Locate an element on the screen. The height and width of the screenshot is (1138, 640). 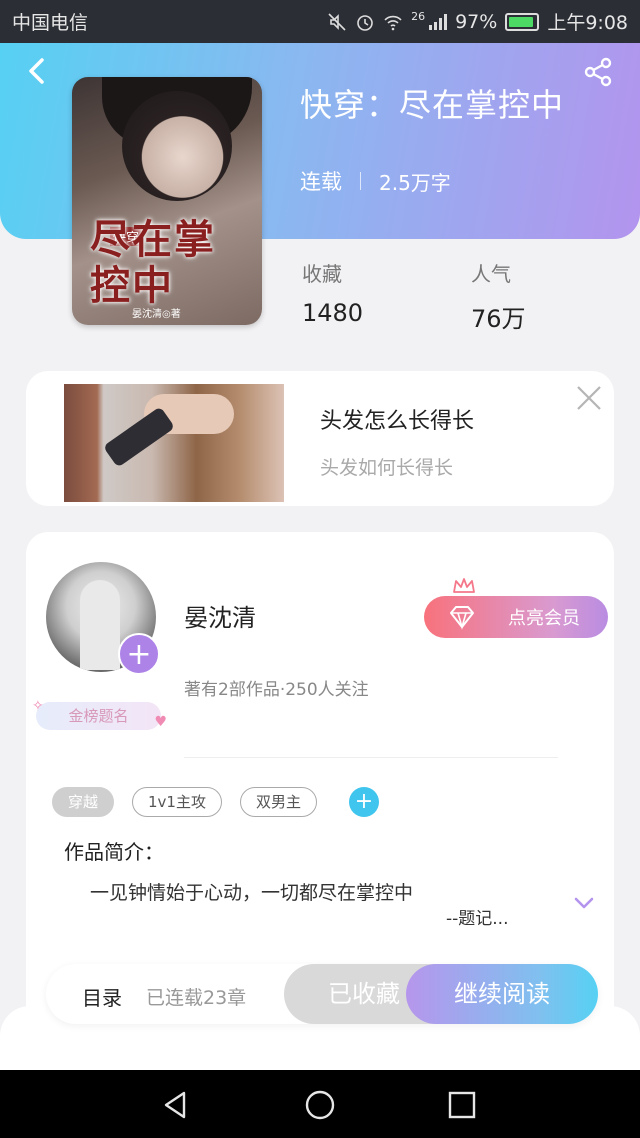
cover-art-face is located at coordinates (177, 146).